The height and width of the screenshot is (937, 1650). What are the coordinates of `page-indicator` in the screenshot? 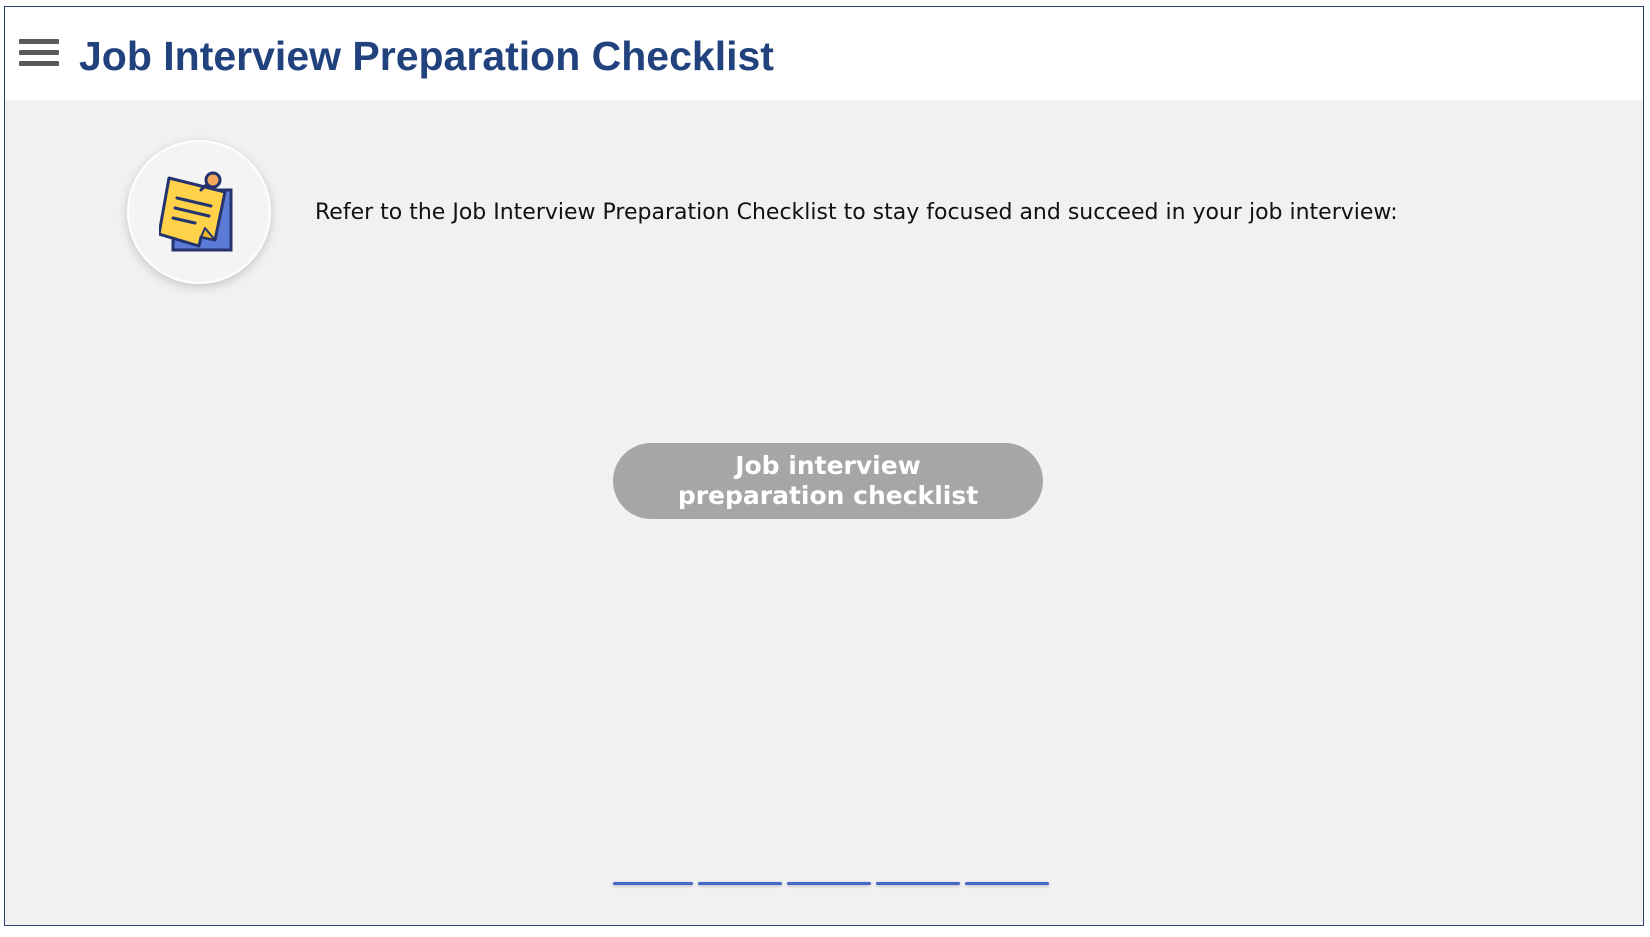 It's located at (831, 885).